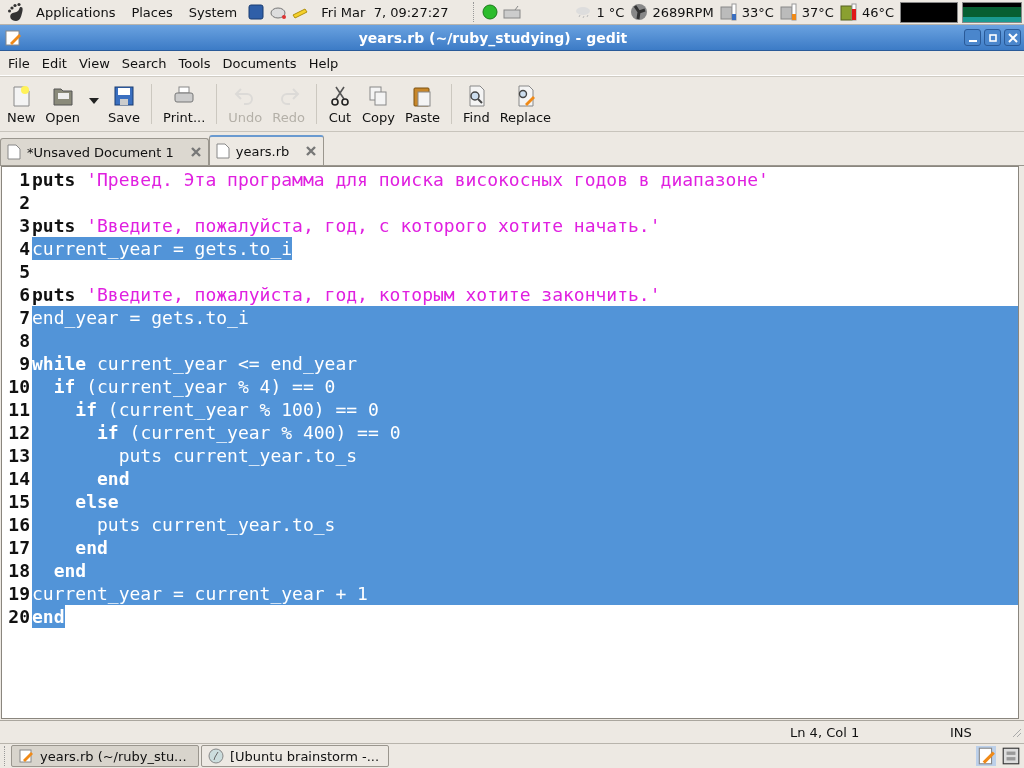 This screenshot has width=1024, height=768. I want to click on menu-item: Search, so click(144, 63).